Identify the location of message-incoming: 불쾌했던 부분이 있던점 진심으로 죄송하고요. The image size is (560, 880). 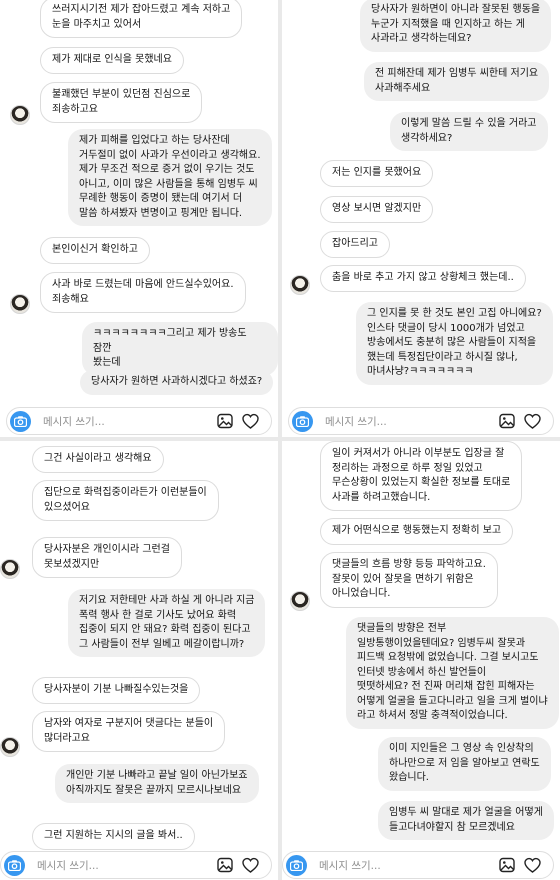
(121, 102).